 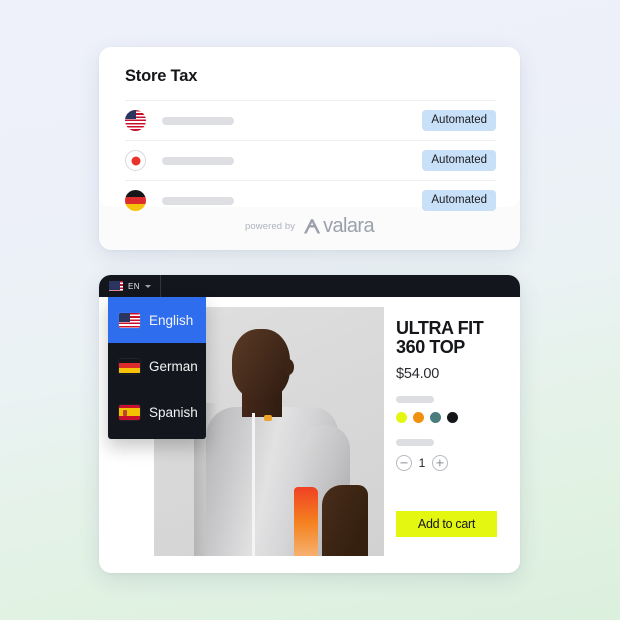 What do you see at coordinates (173, 366) in the screenshot?
I see `menu-item-label: German` at bounding box center [173, 366].